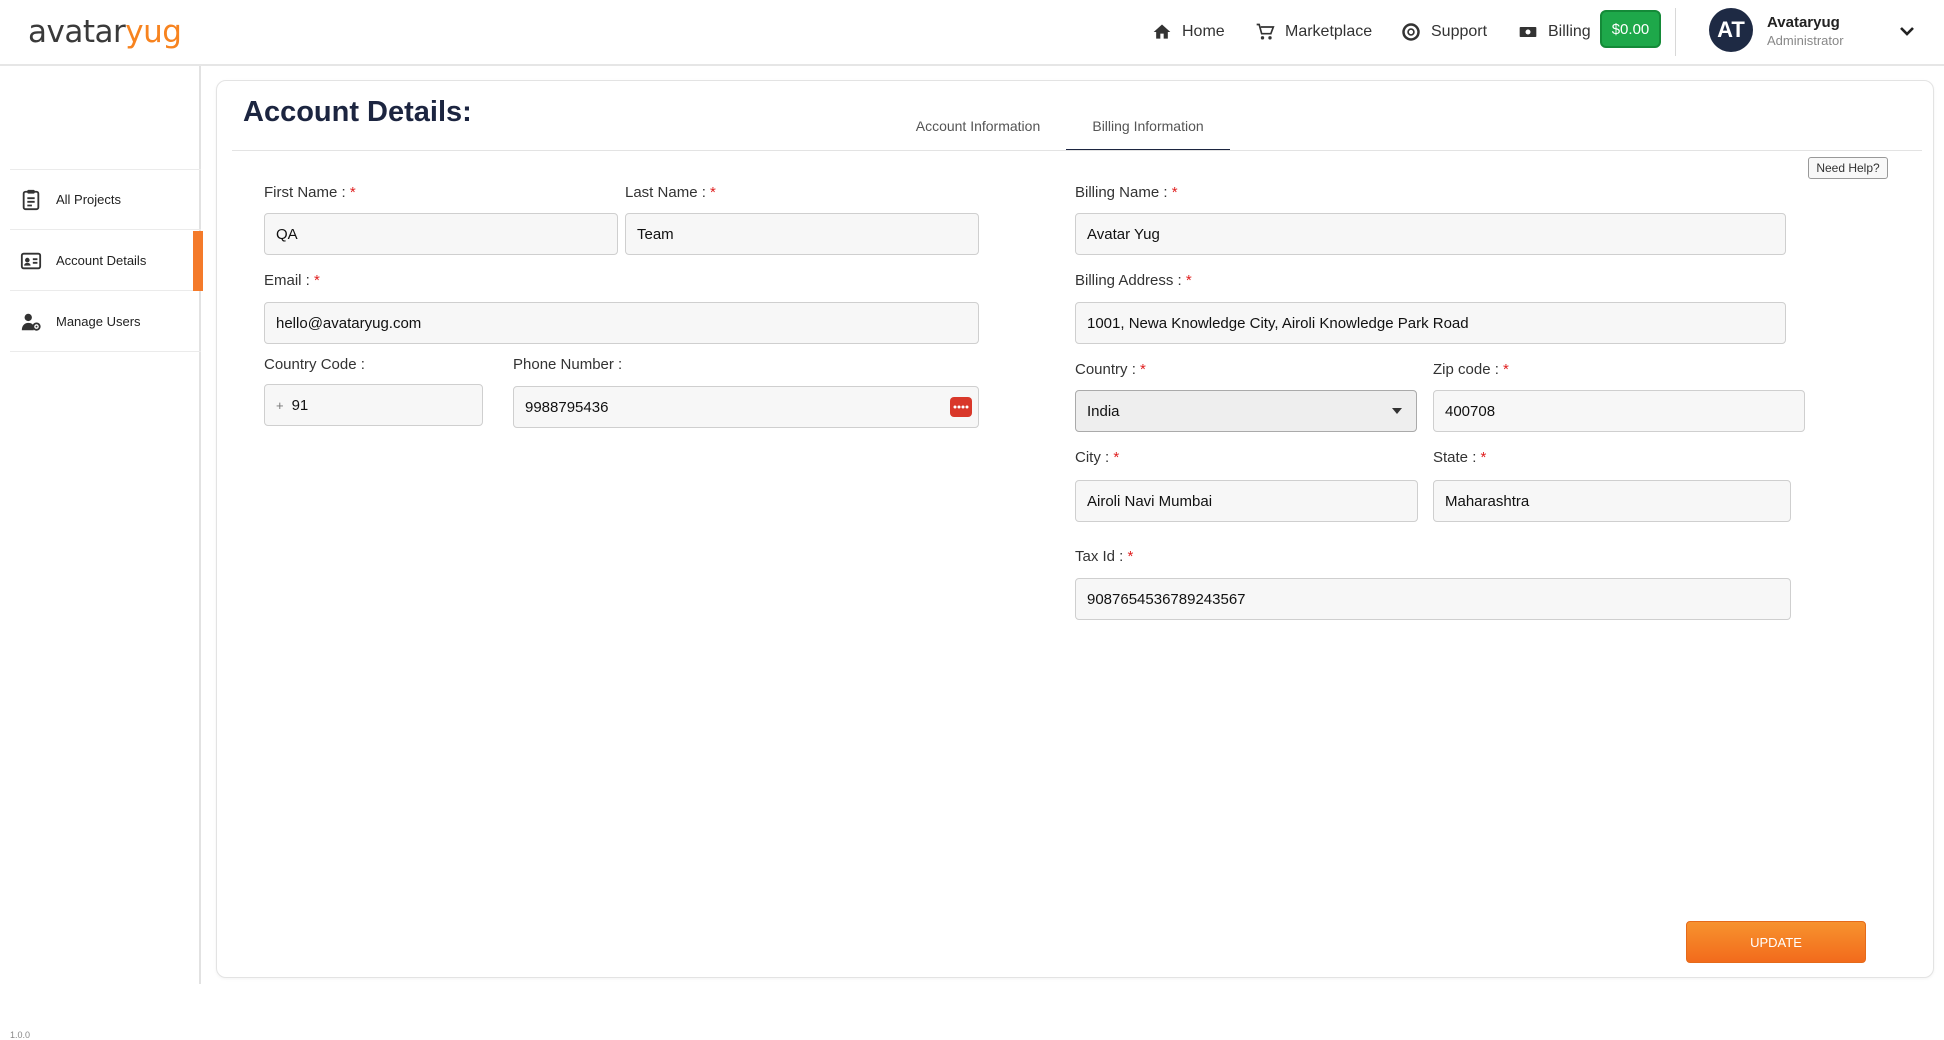  What do you see at coordinates (1265, 31) in the screenshot?
I see `cart-icon` at bounding box center [1265, 31].